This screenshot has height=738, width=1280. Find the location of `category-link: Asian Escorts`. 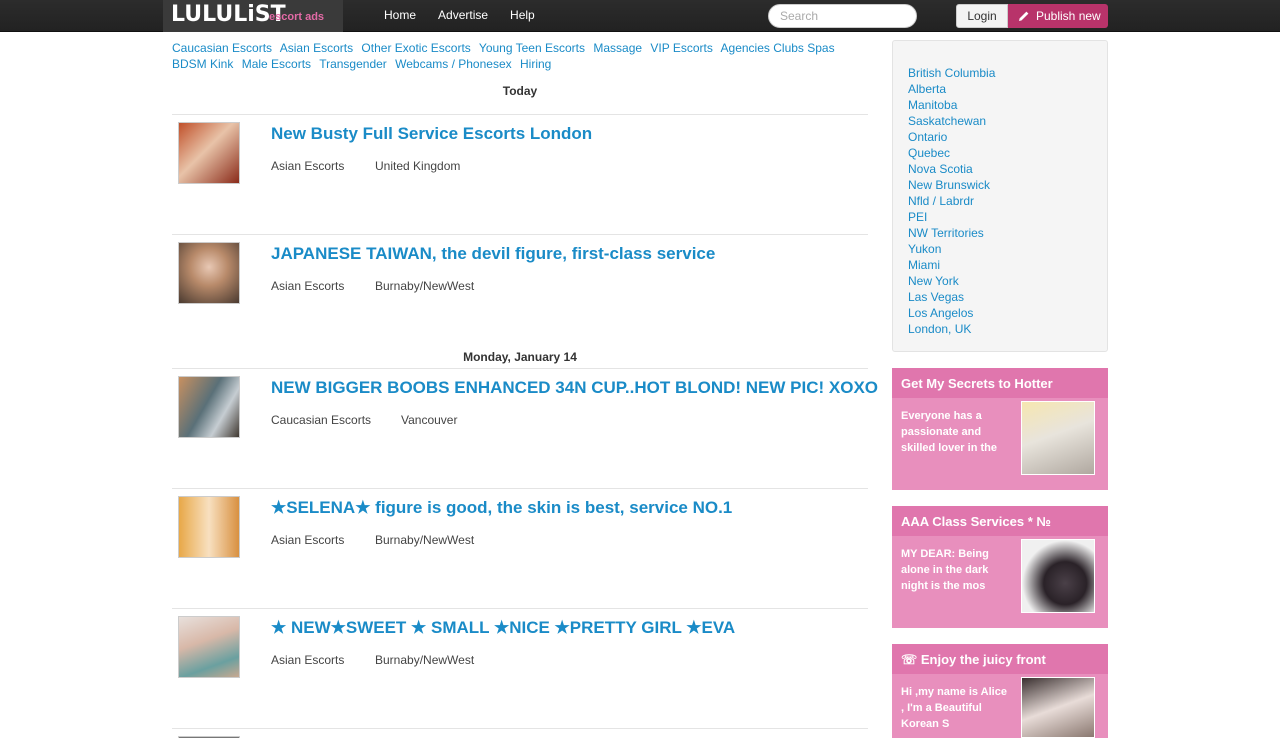

category-link: Asian Escorts is located at coordinates (316, 48).